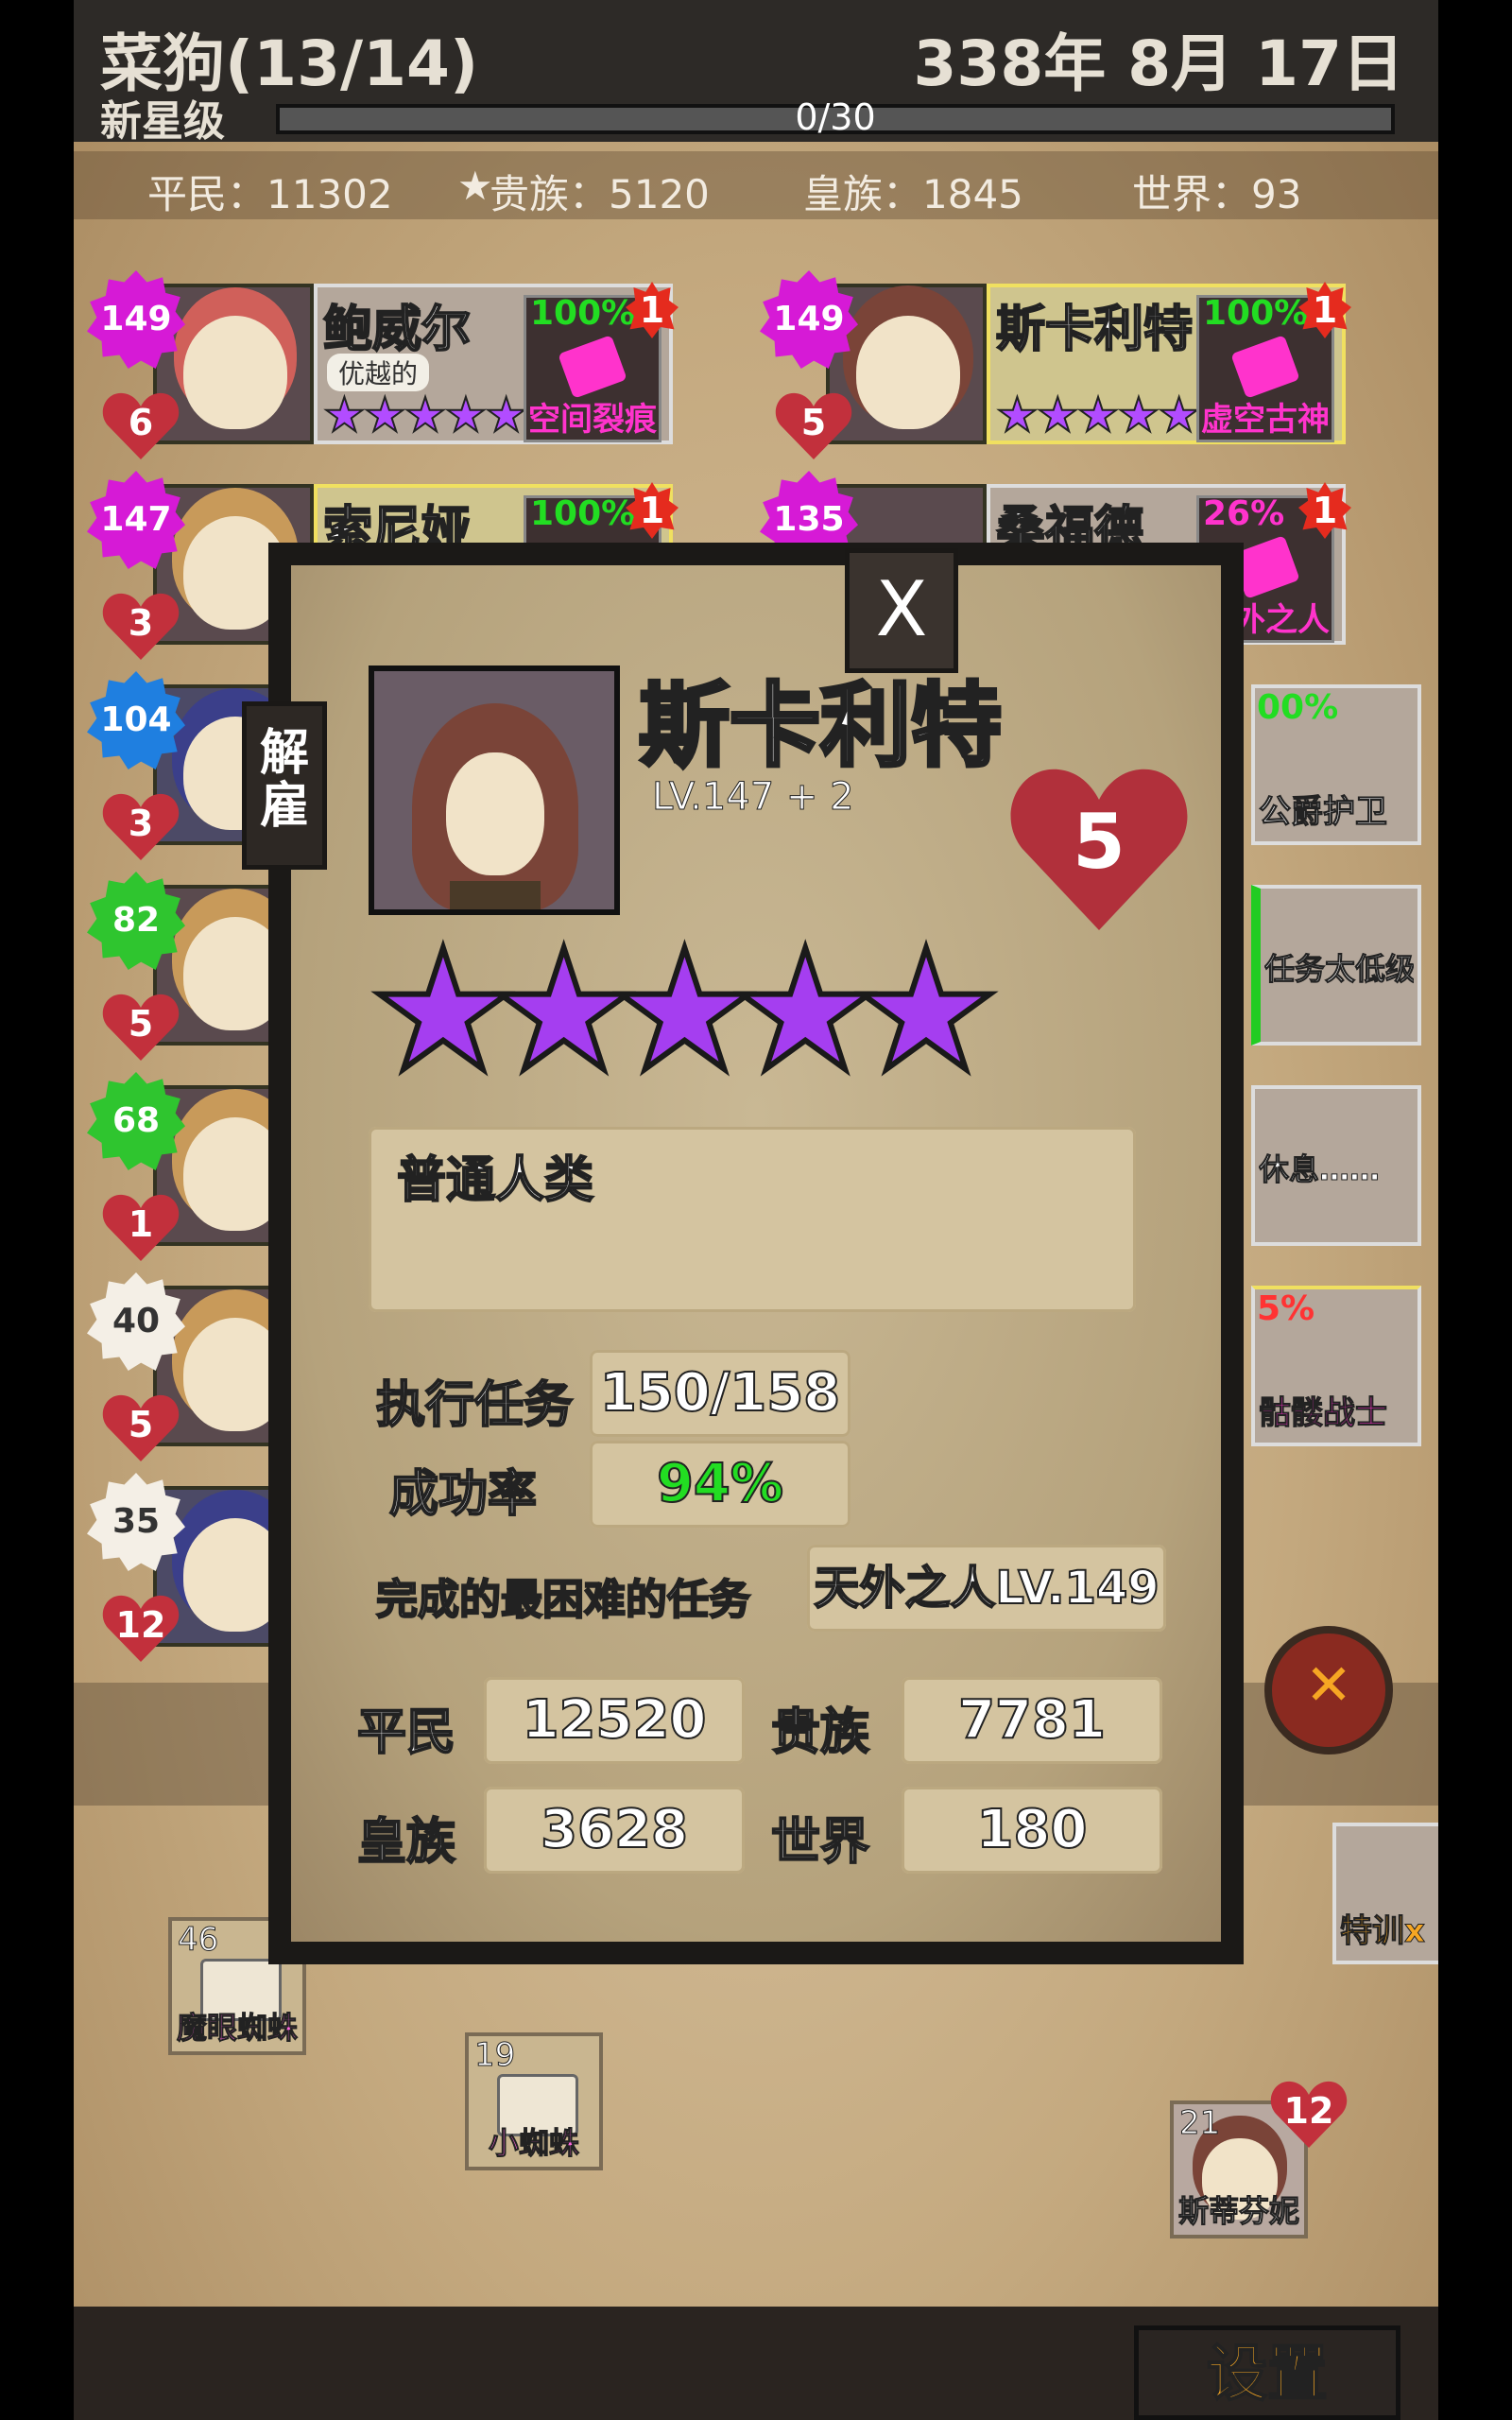 The image size is (1512, 2420). I want to click on roster-card-right: 任务太低级, so click(1336, 966).